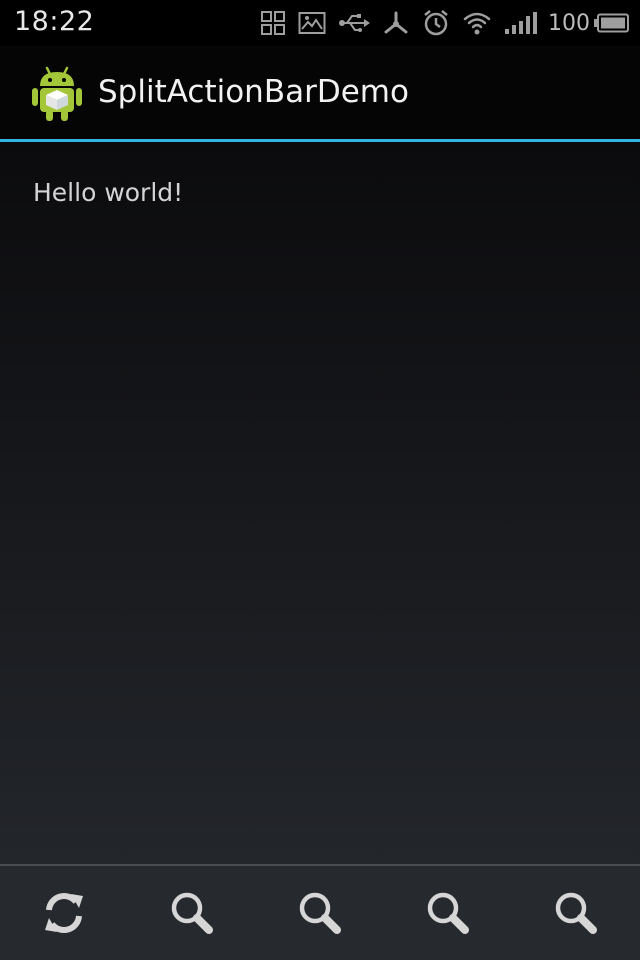 The width and height of the screenshot is (640, 960). Describe the element at coordinates (354, 23) in the screenshot. I see `usb-icon` at that location.